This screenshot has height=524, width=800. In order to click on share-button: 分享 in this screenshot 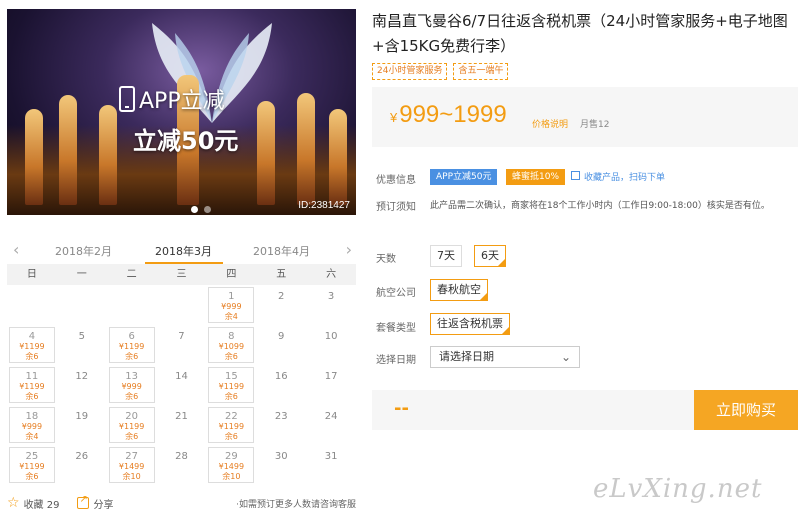, I will do `click(95, 502)`.